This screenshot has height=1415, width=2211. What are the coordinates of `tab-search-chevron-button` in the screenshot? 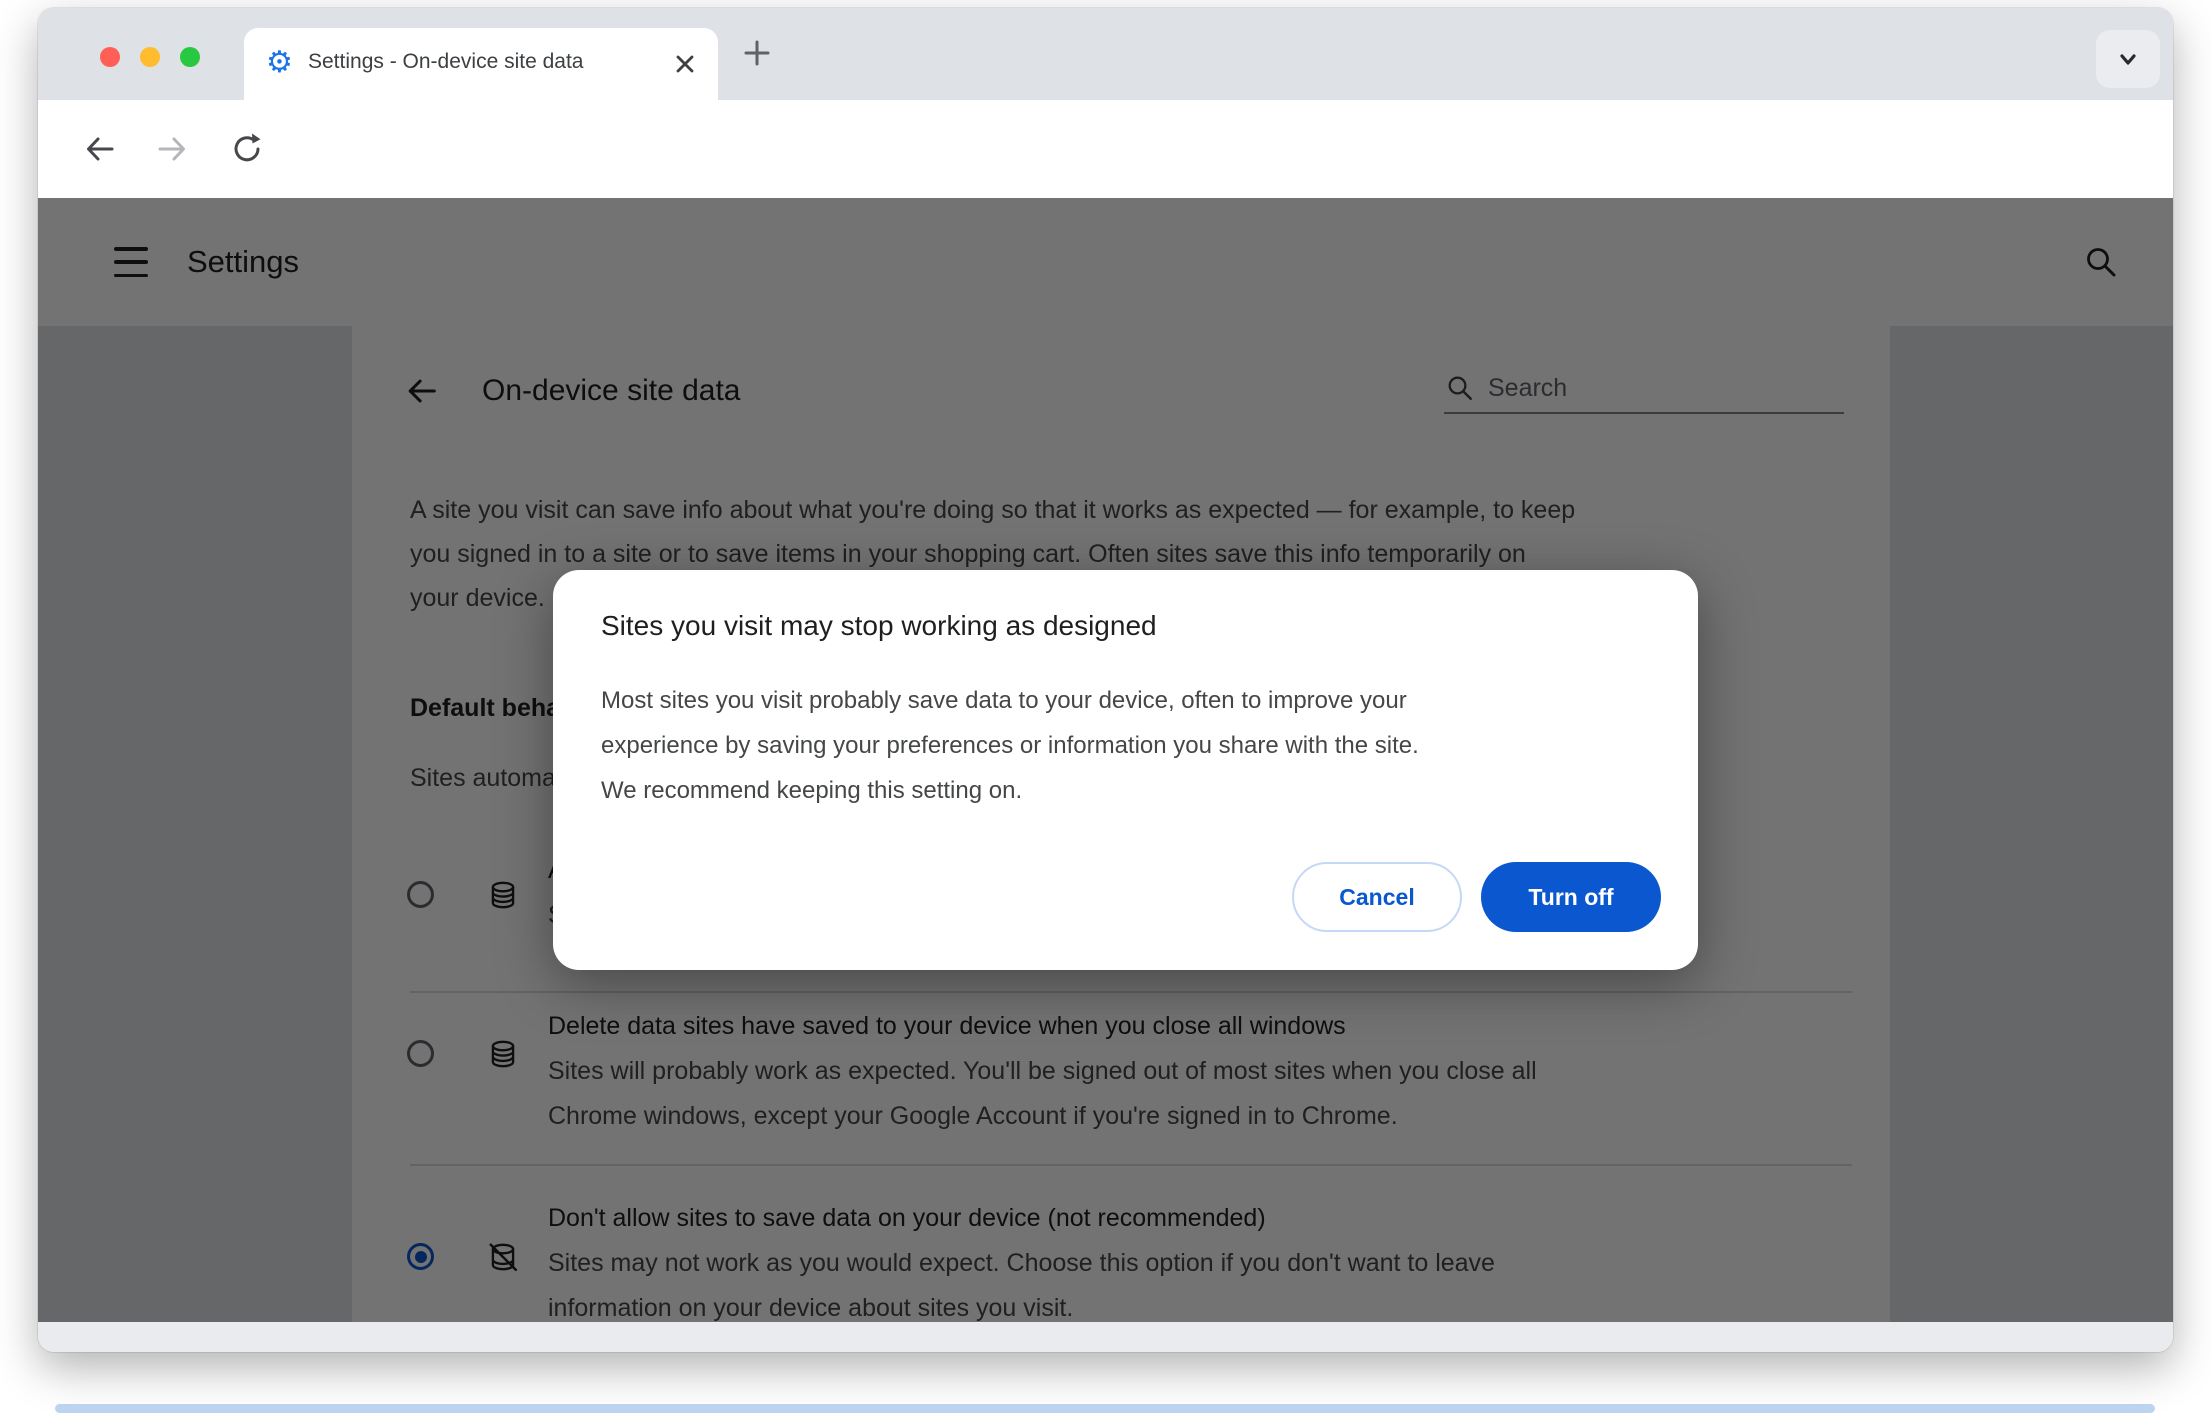 It's located at (2128, 59).